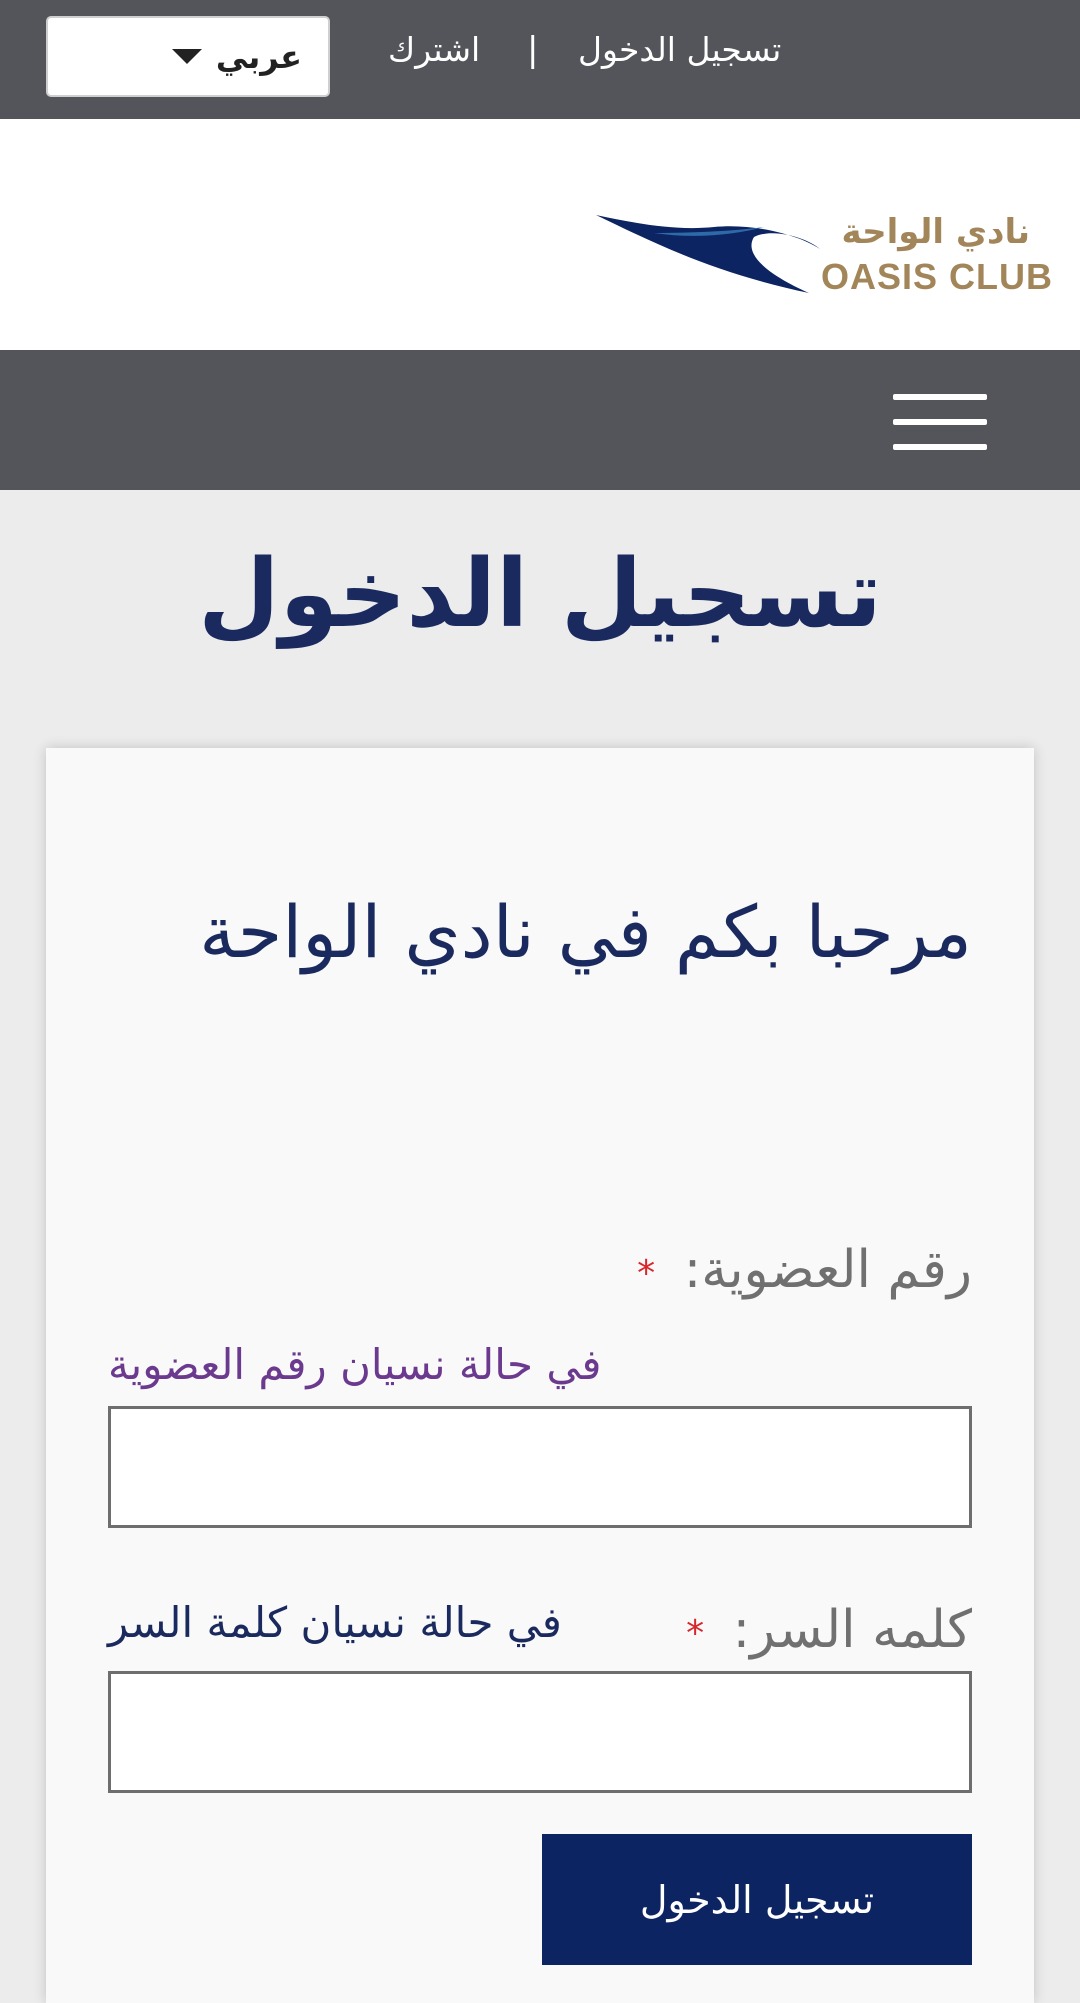  Describe the element at coordinates (540, 1467) in the screenshot. I see `membership-number-input` at that location.